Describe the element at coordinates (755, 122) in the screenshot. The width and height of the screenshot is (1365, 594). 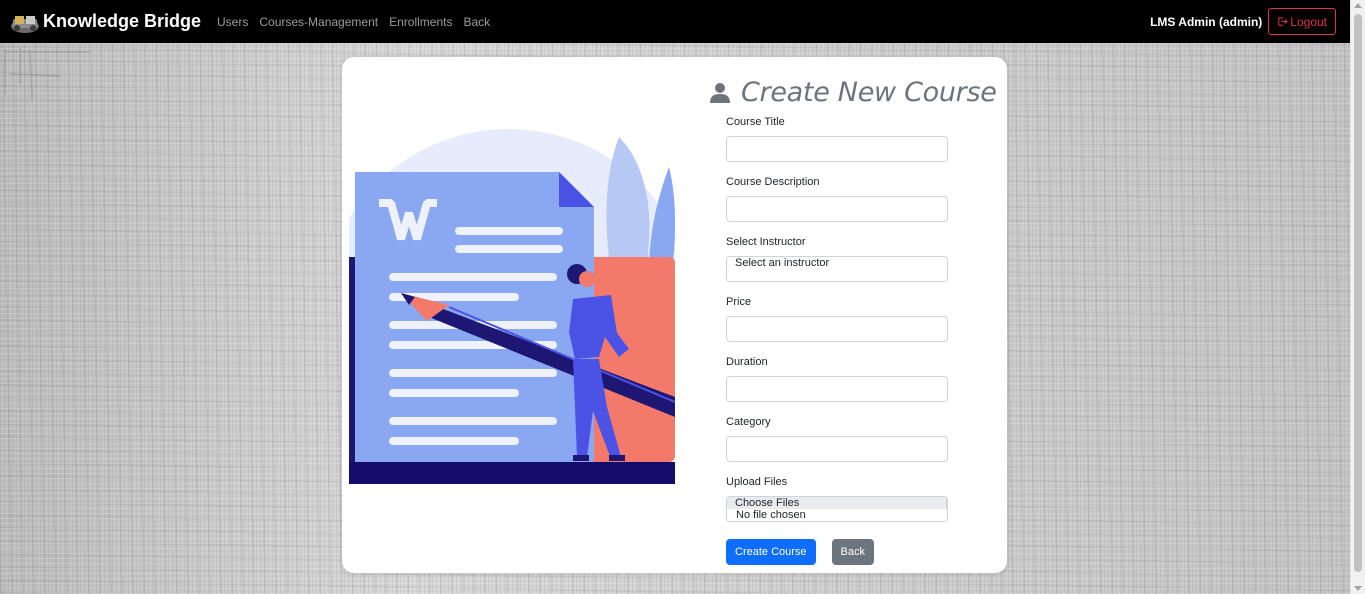
I see `course-title-label: Course Title` at that location.